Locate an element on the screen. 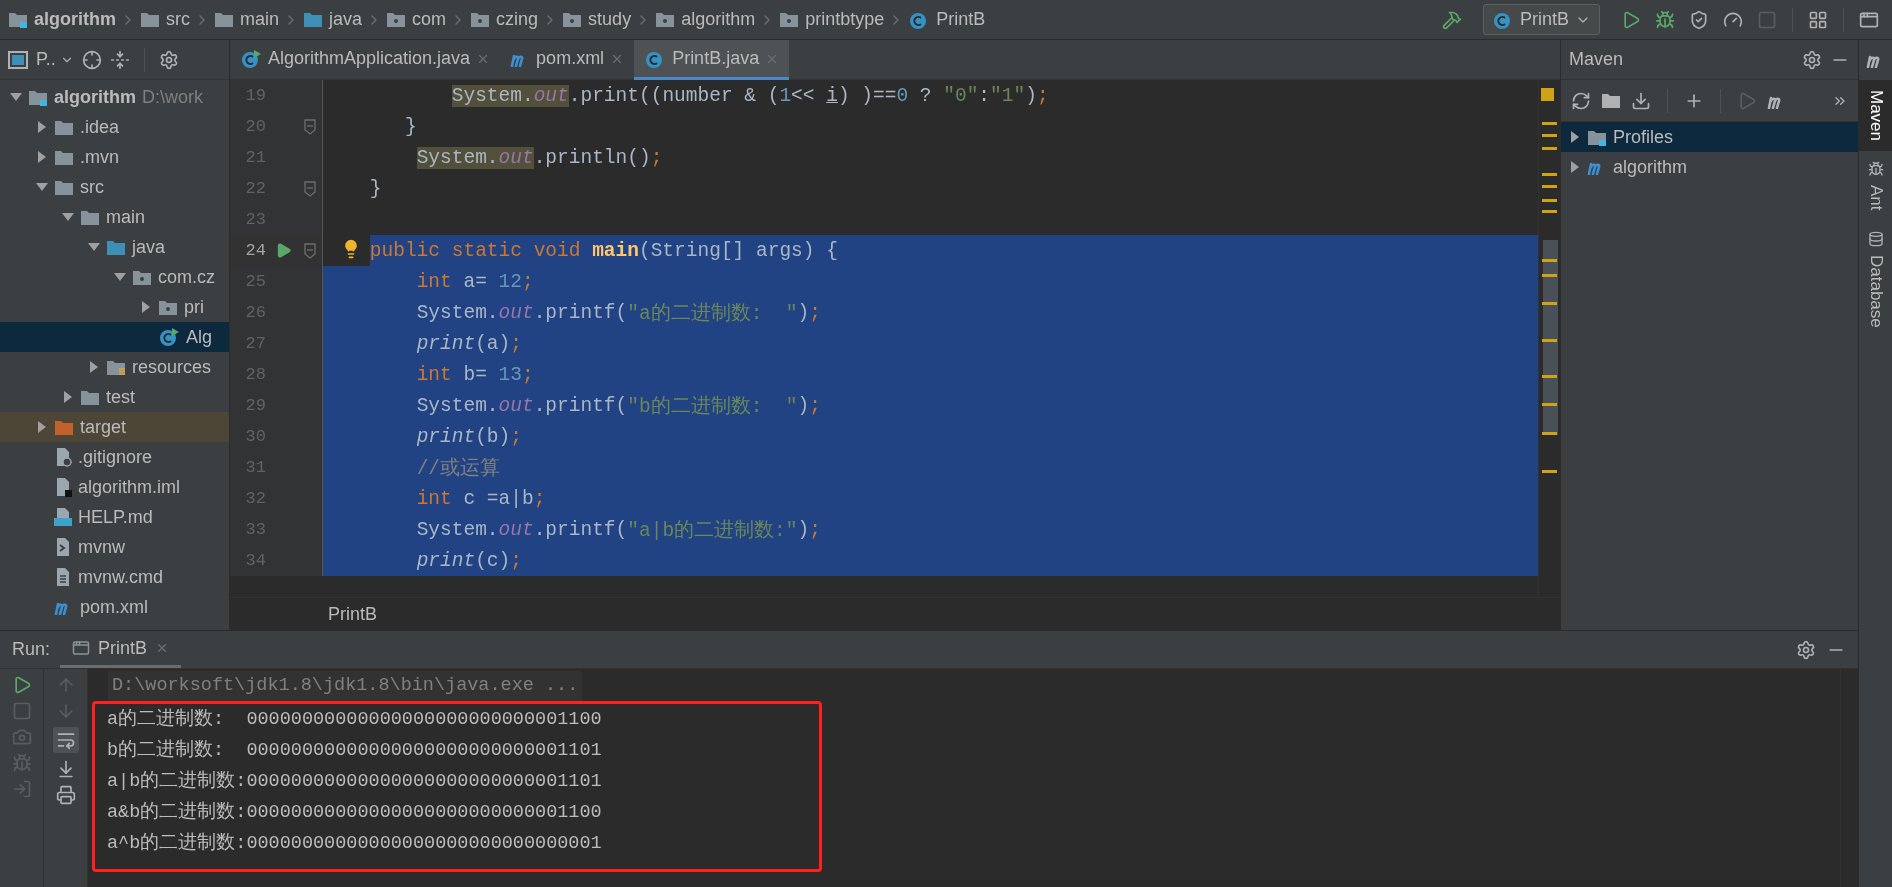  tree-item: src is located at coordinates (114, 187).